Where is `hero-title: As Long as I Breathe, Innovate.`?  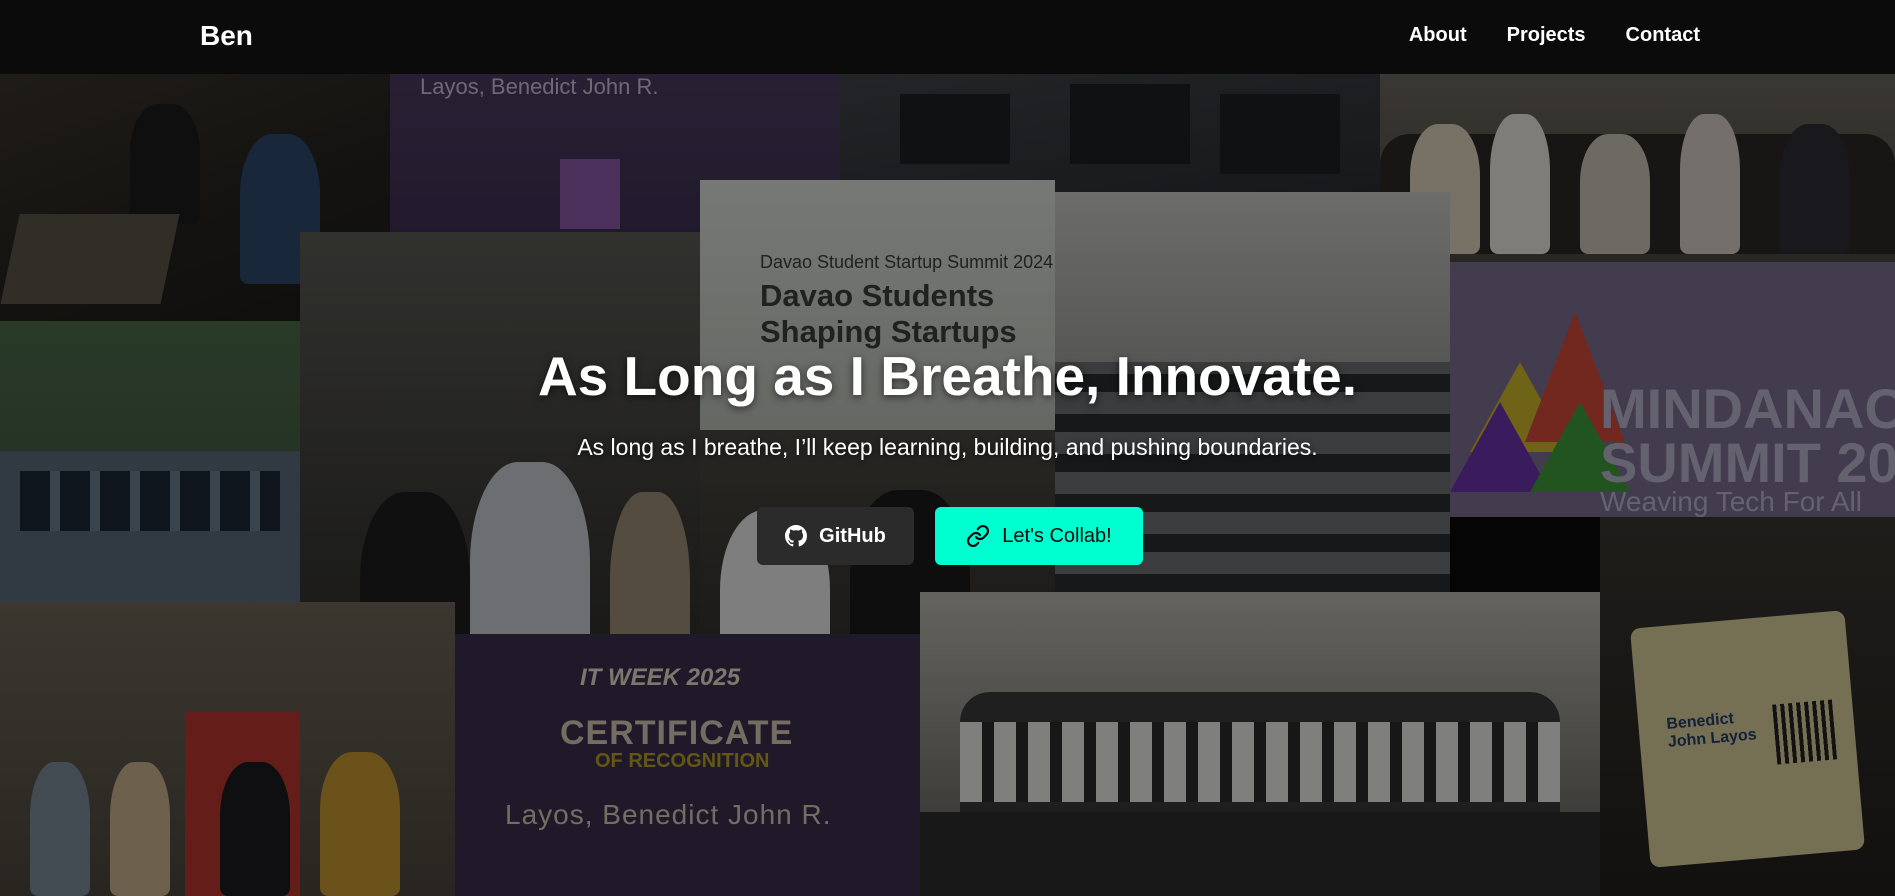
hero-title: As Long as I Breathe, Innovate. is located at coordinates (947, 376).